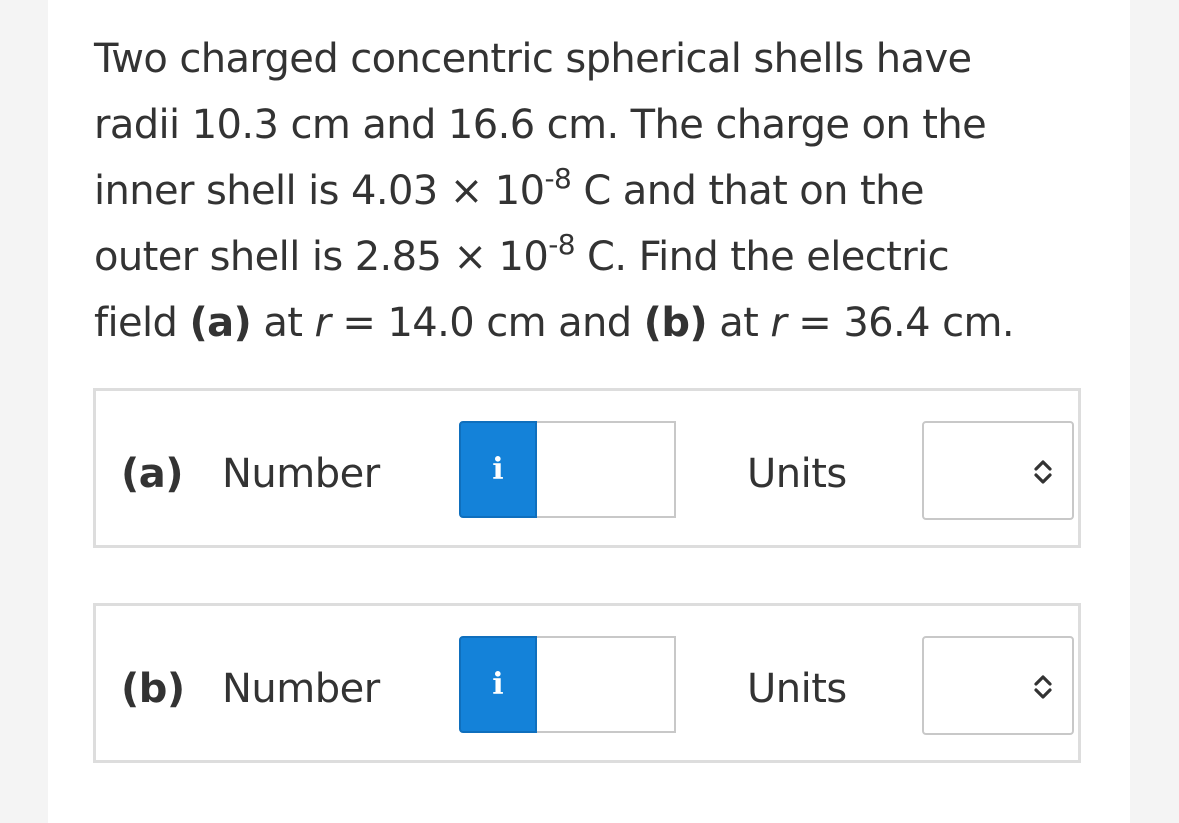 This screenshot has width=1179, height=823. Describe the element at coordinates (797, 689) in the screenshot. I see `units-label-b: Units` at that location.